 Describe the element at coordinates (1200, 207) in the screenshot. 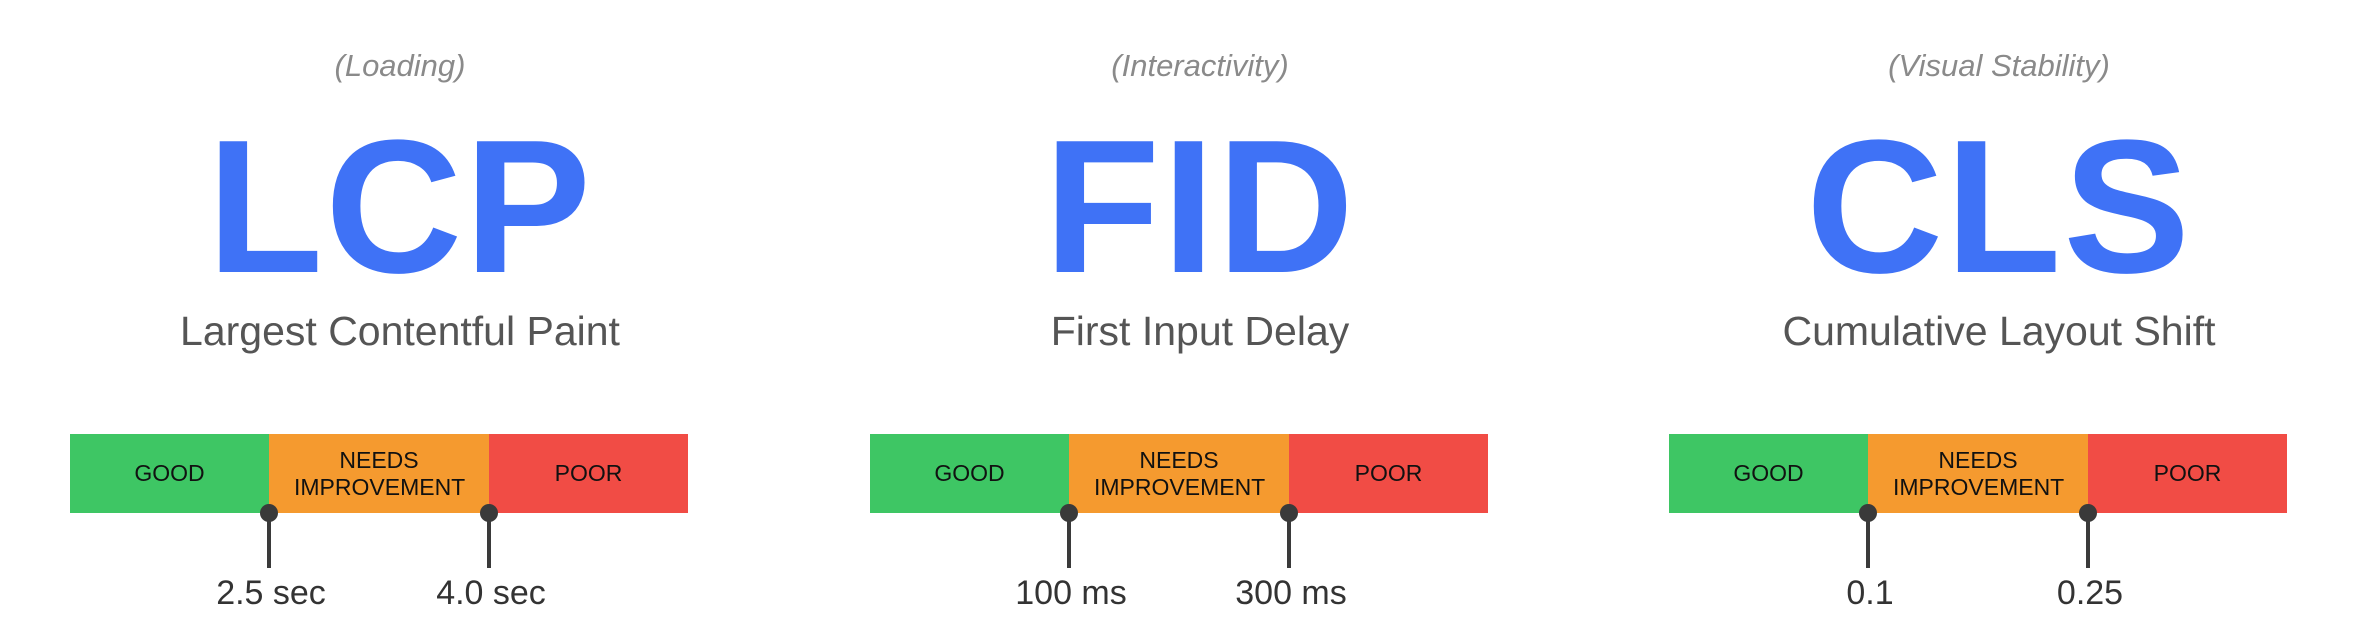

I see `metric-abbreviation: FID` at that location.